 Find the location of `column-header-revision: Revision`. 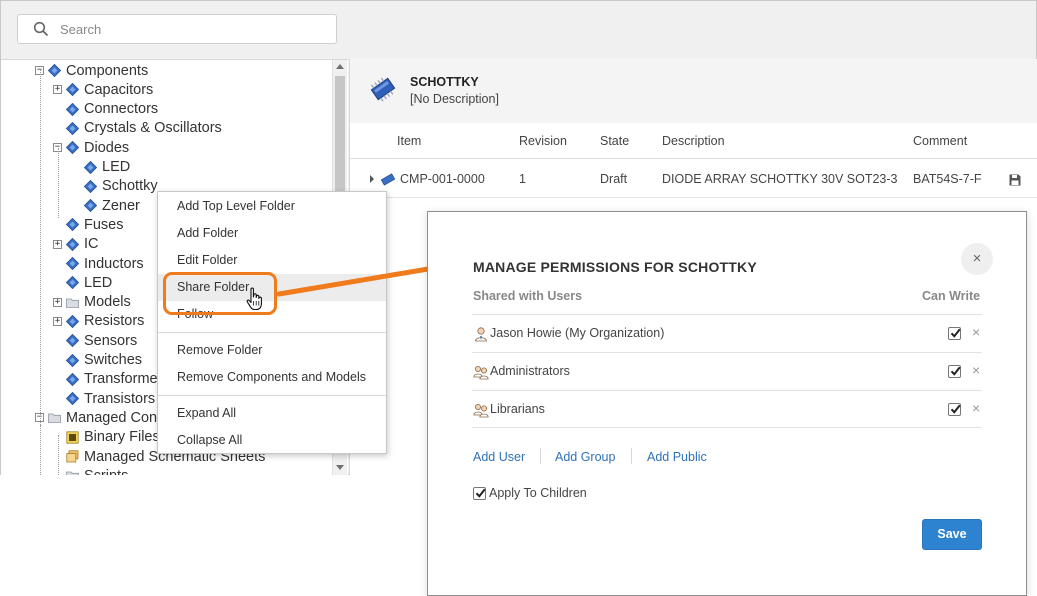

column-header-revision: Revision is located at coordinates (543, 141).